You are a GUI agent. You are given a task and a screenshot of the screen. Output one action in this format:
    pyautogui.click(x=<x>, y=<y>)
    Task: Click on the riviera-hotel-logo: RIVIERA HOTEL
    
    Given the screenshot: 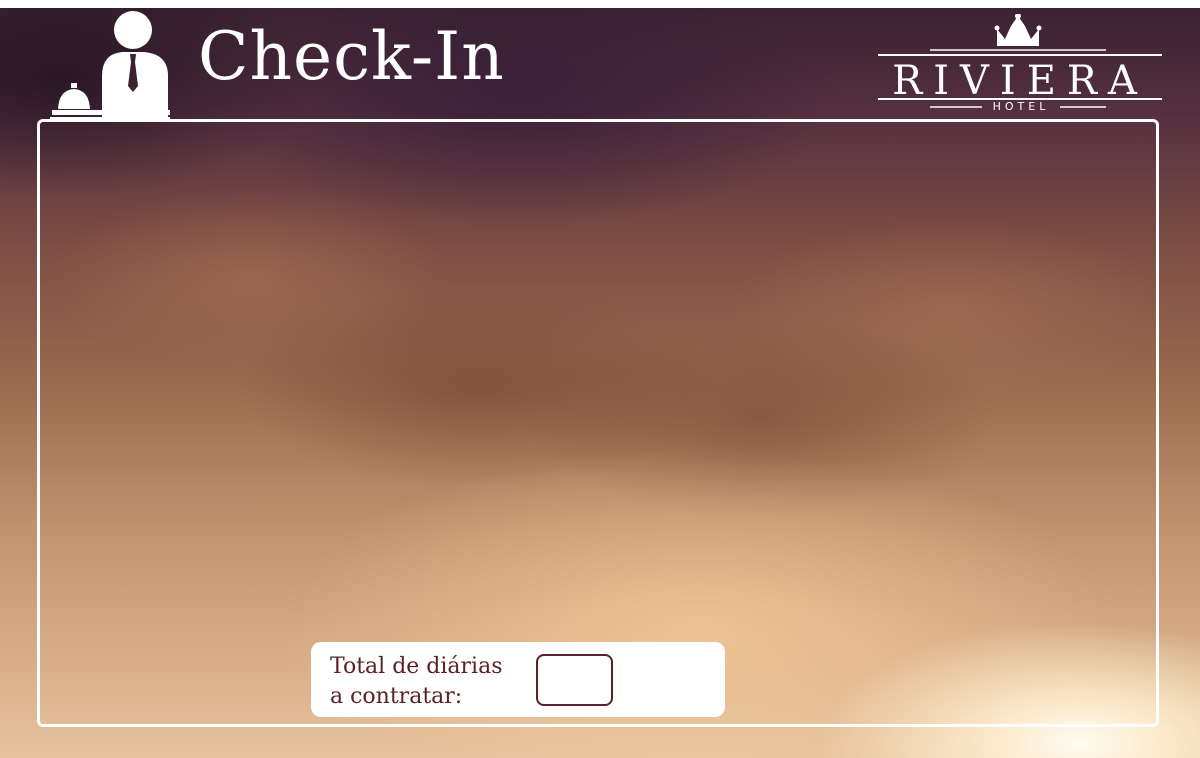 What is the action you would take?
    pyautogui.click(x=1020, y=63)
    